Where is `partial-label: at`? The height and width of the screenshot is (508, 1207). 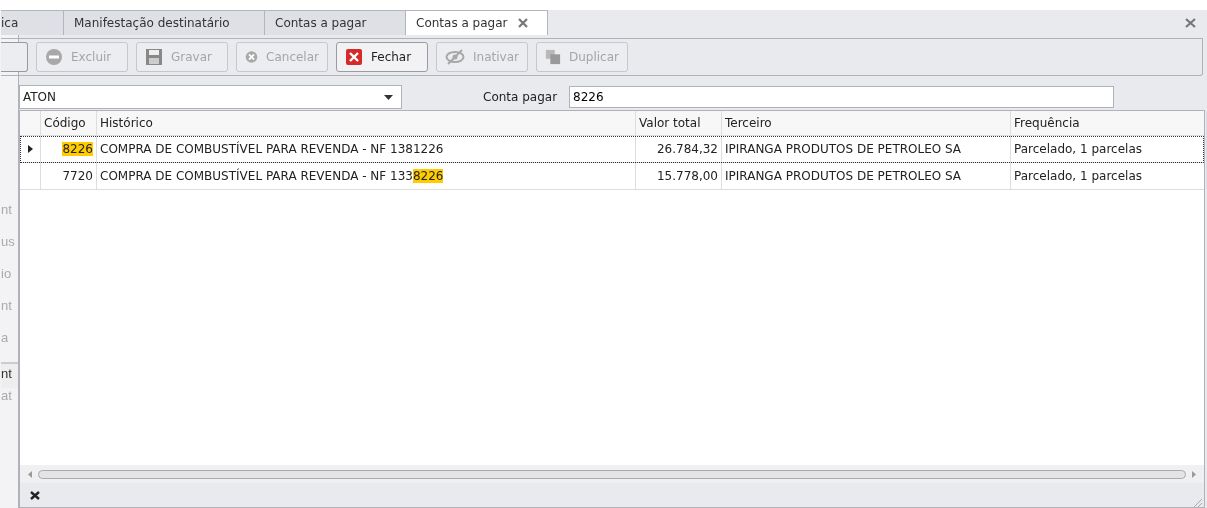
partial-label: at is located at coordinates (7, 396).